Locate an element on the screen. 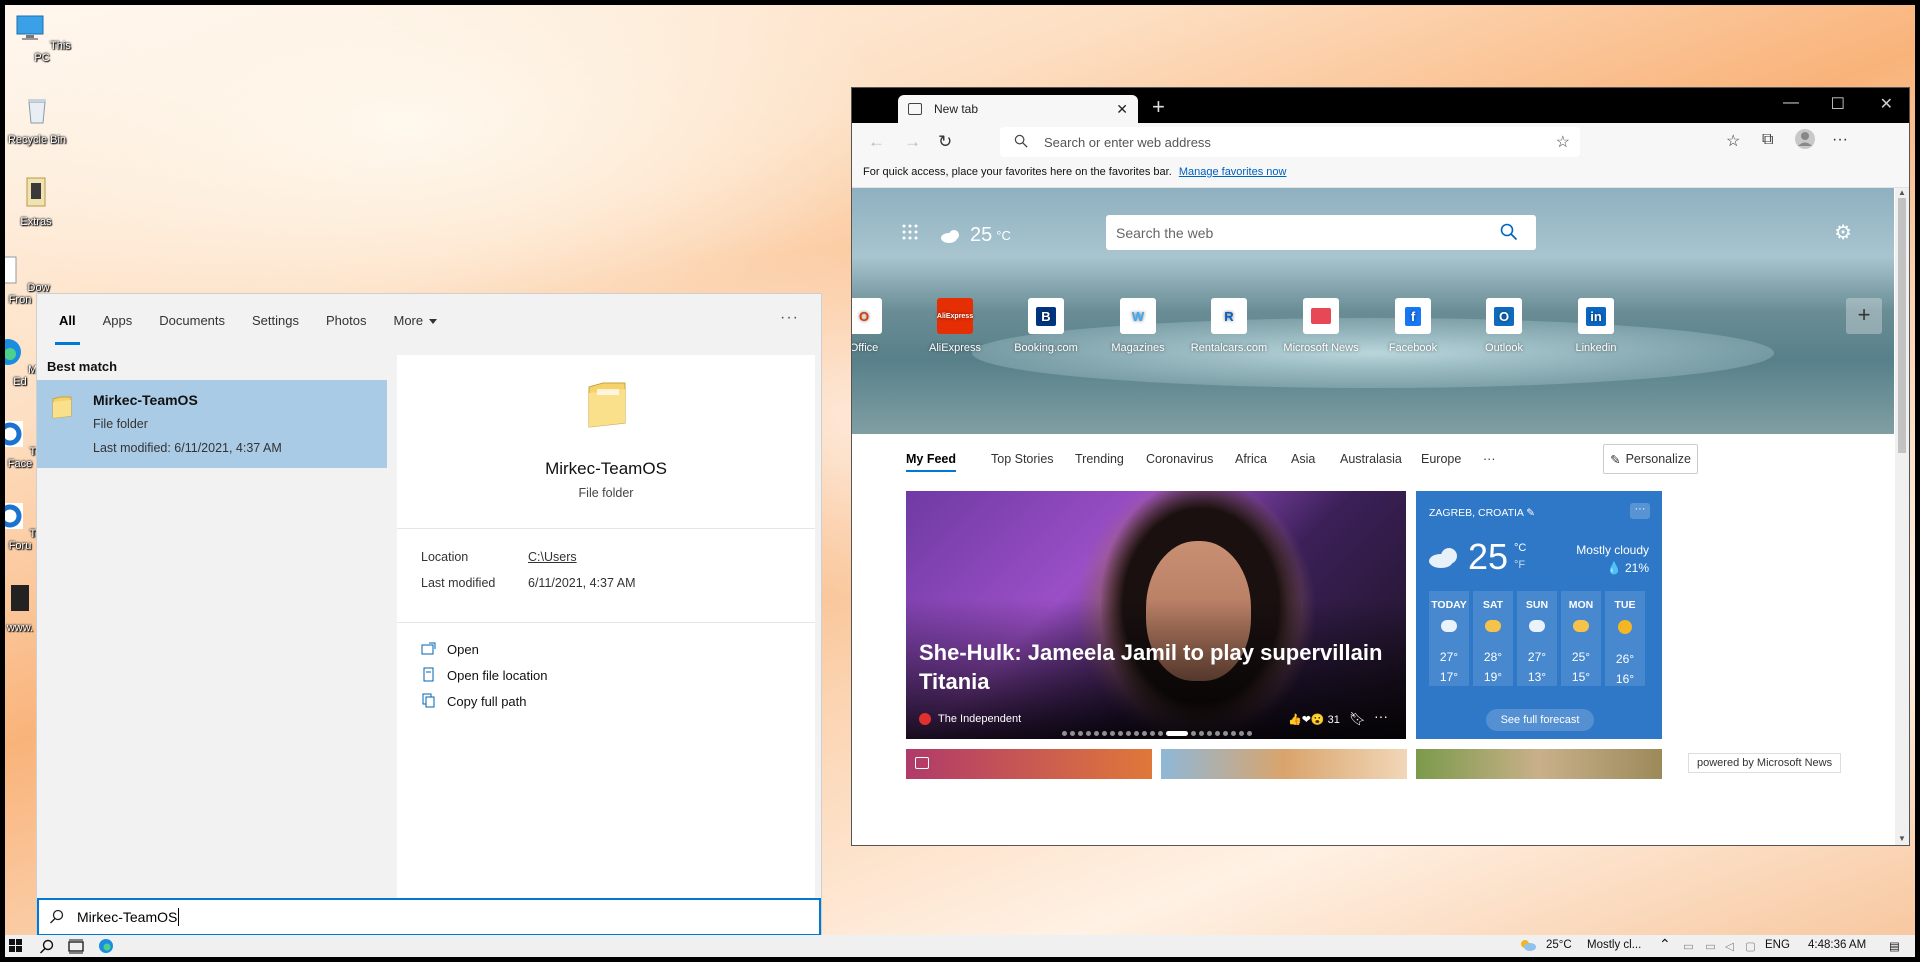 This screenshot has width=1920, height=962. add-favorite-icon: ☆ is located at coordinates (1563, 142).